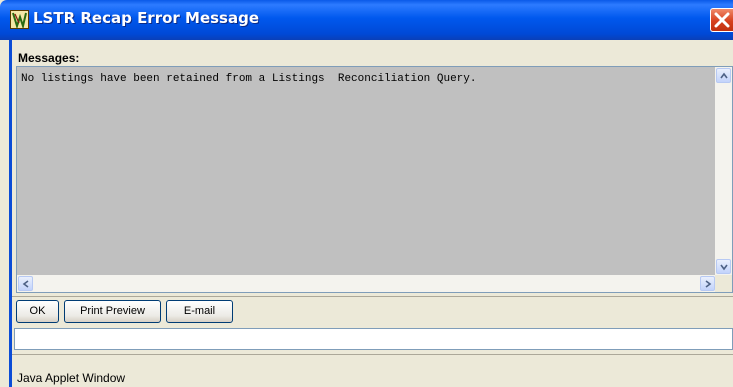 The height and width of the screenshot is (387, 733). Describe the element at coordinates (372, 370) in the screenshot. I see `status-bar: Java Applet Window` at that location.